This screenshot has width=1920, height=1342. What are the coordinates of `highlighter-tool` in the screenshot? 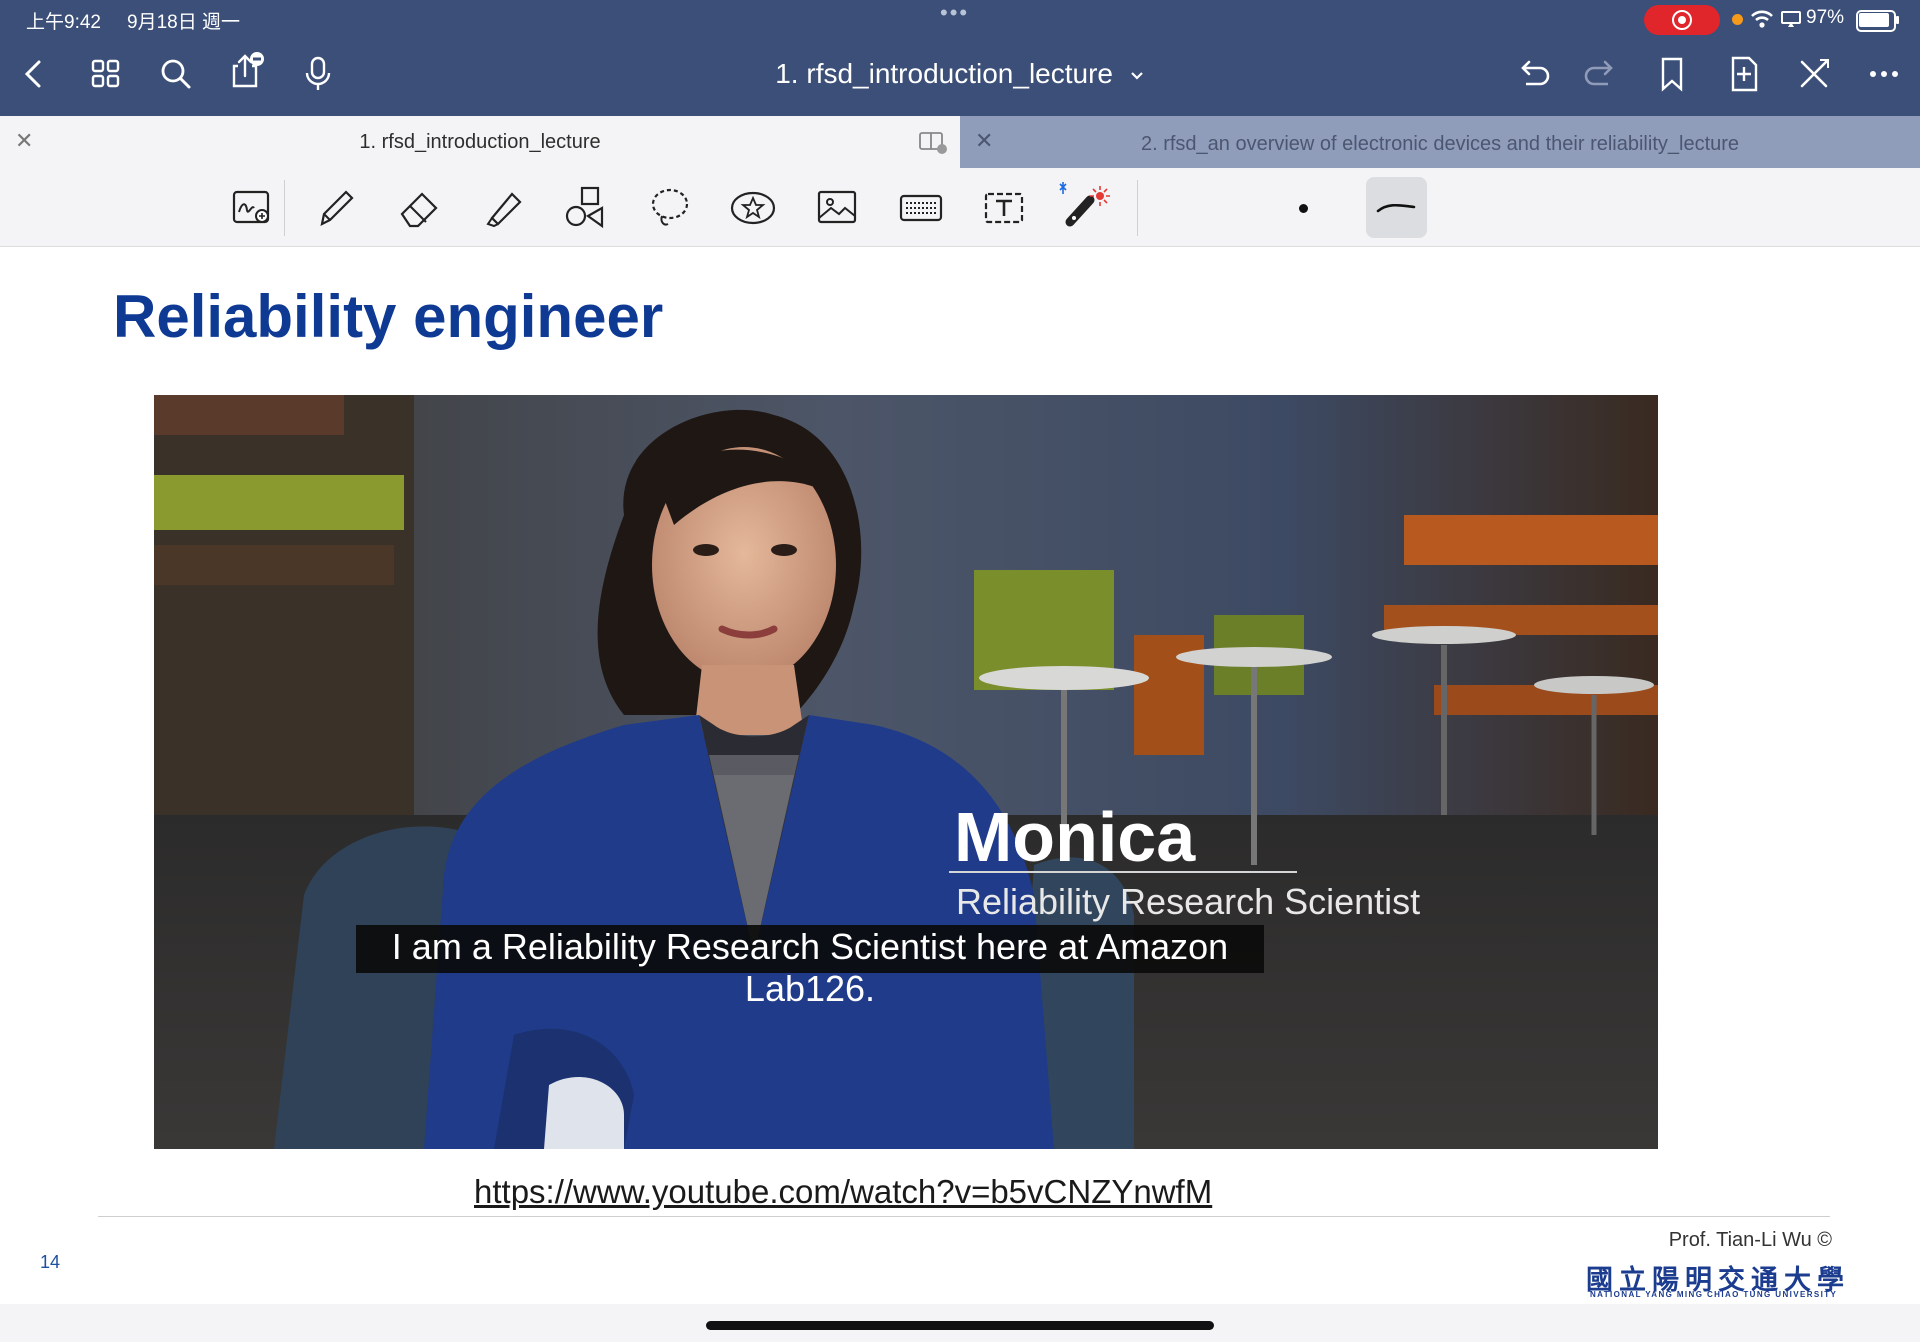 It's located at (504, 208).